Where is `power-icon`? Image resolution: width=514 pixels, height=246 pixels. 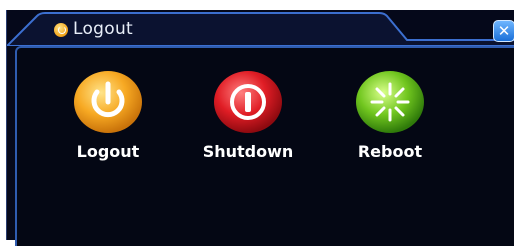 power-icon is located at coordinates (108, 102).